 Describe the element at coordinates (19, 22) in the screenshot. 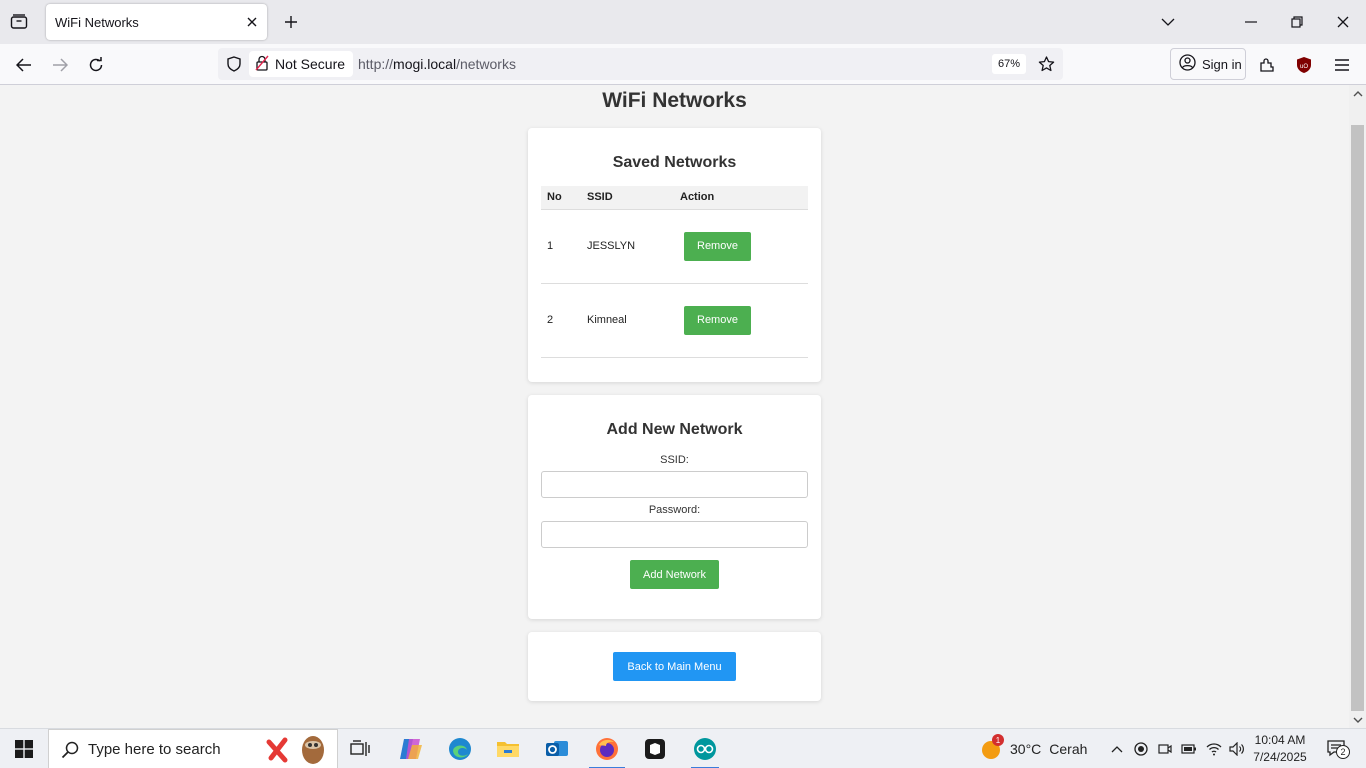

I see `tab-list-icon` at that location.